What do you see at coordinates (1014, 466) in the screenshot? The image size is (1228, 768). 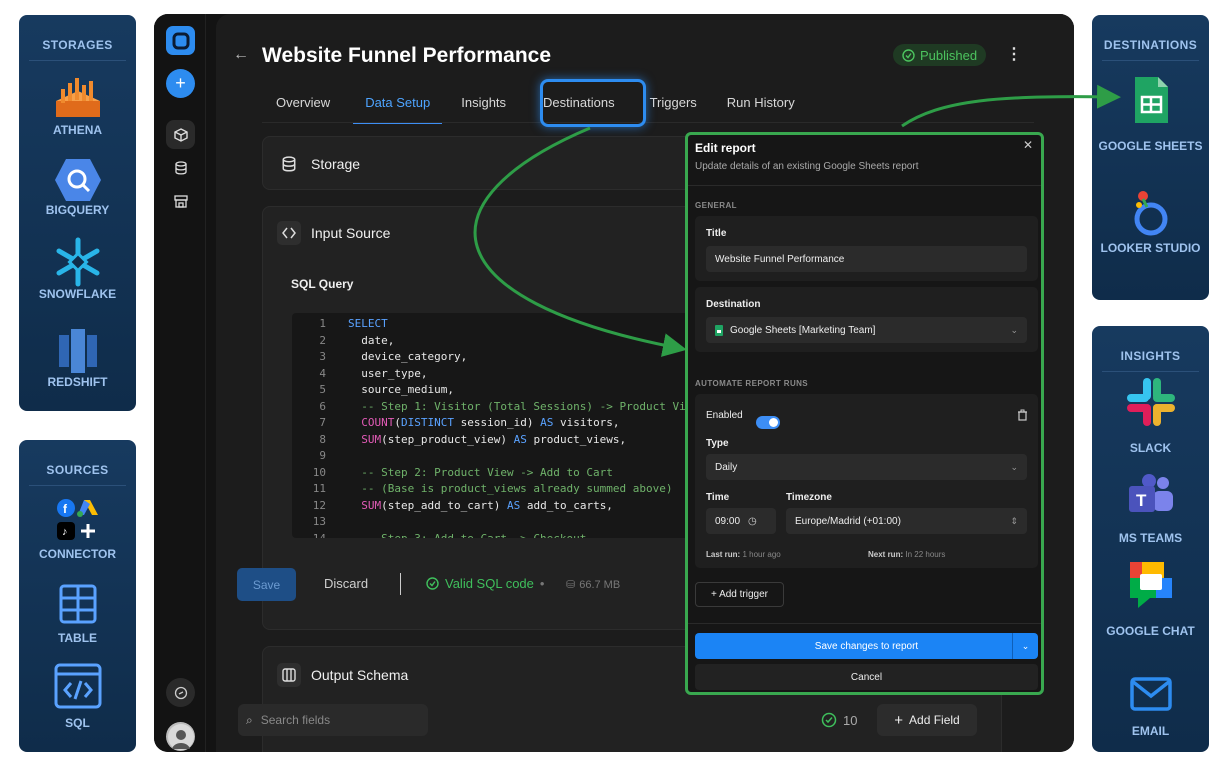 I see `type-chevron-icon: ⌄` at bounding box center [1014, 466].